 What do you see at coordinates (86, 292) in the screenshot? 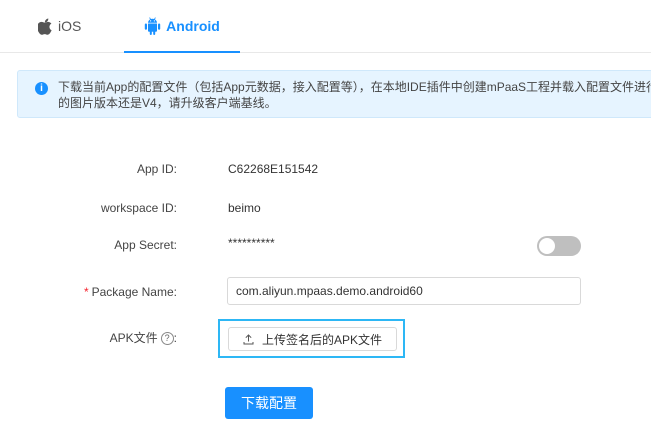
I see `required-mark: *` at bounding box center [86, 292].